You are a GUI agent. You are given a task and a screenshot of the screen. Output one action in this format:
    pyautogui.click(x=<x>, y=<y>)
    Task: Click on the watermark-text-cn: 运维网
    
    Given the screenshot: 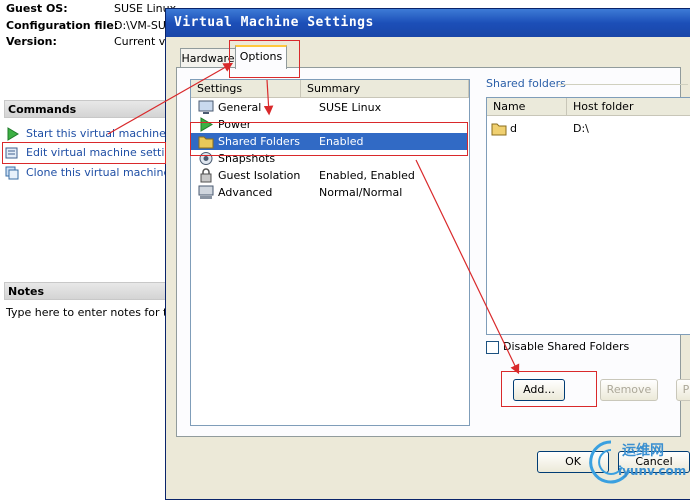 What is the action you would take?
    pyautogui.click(x=643, y=451)
    